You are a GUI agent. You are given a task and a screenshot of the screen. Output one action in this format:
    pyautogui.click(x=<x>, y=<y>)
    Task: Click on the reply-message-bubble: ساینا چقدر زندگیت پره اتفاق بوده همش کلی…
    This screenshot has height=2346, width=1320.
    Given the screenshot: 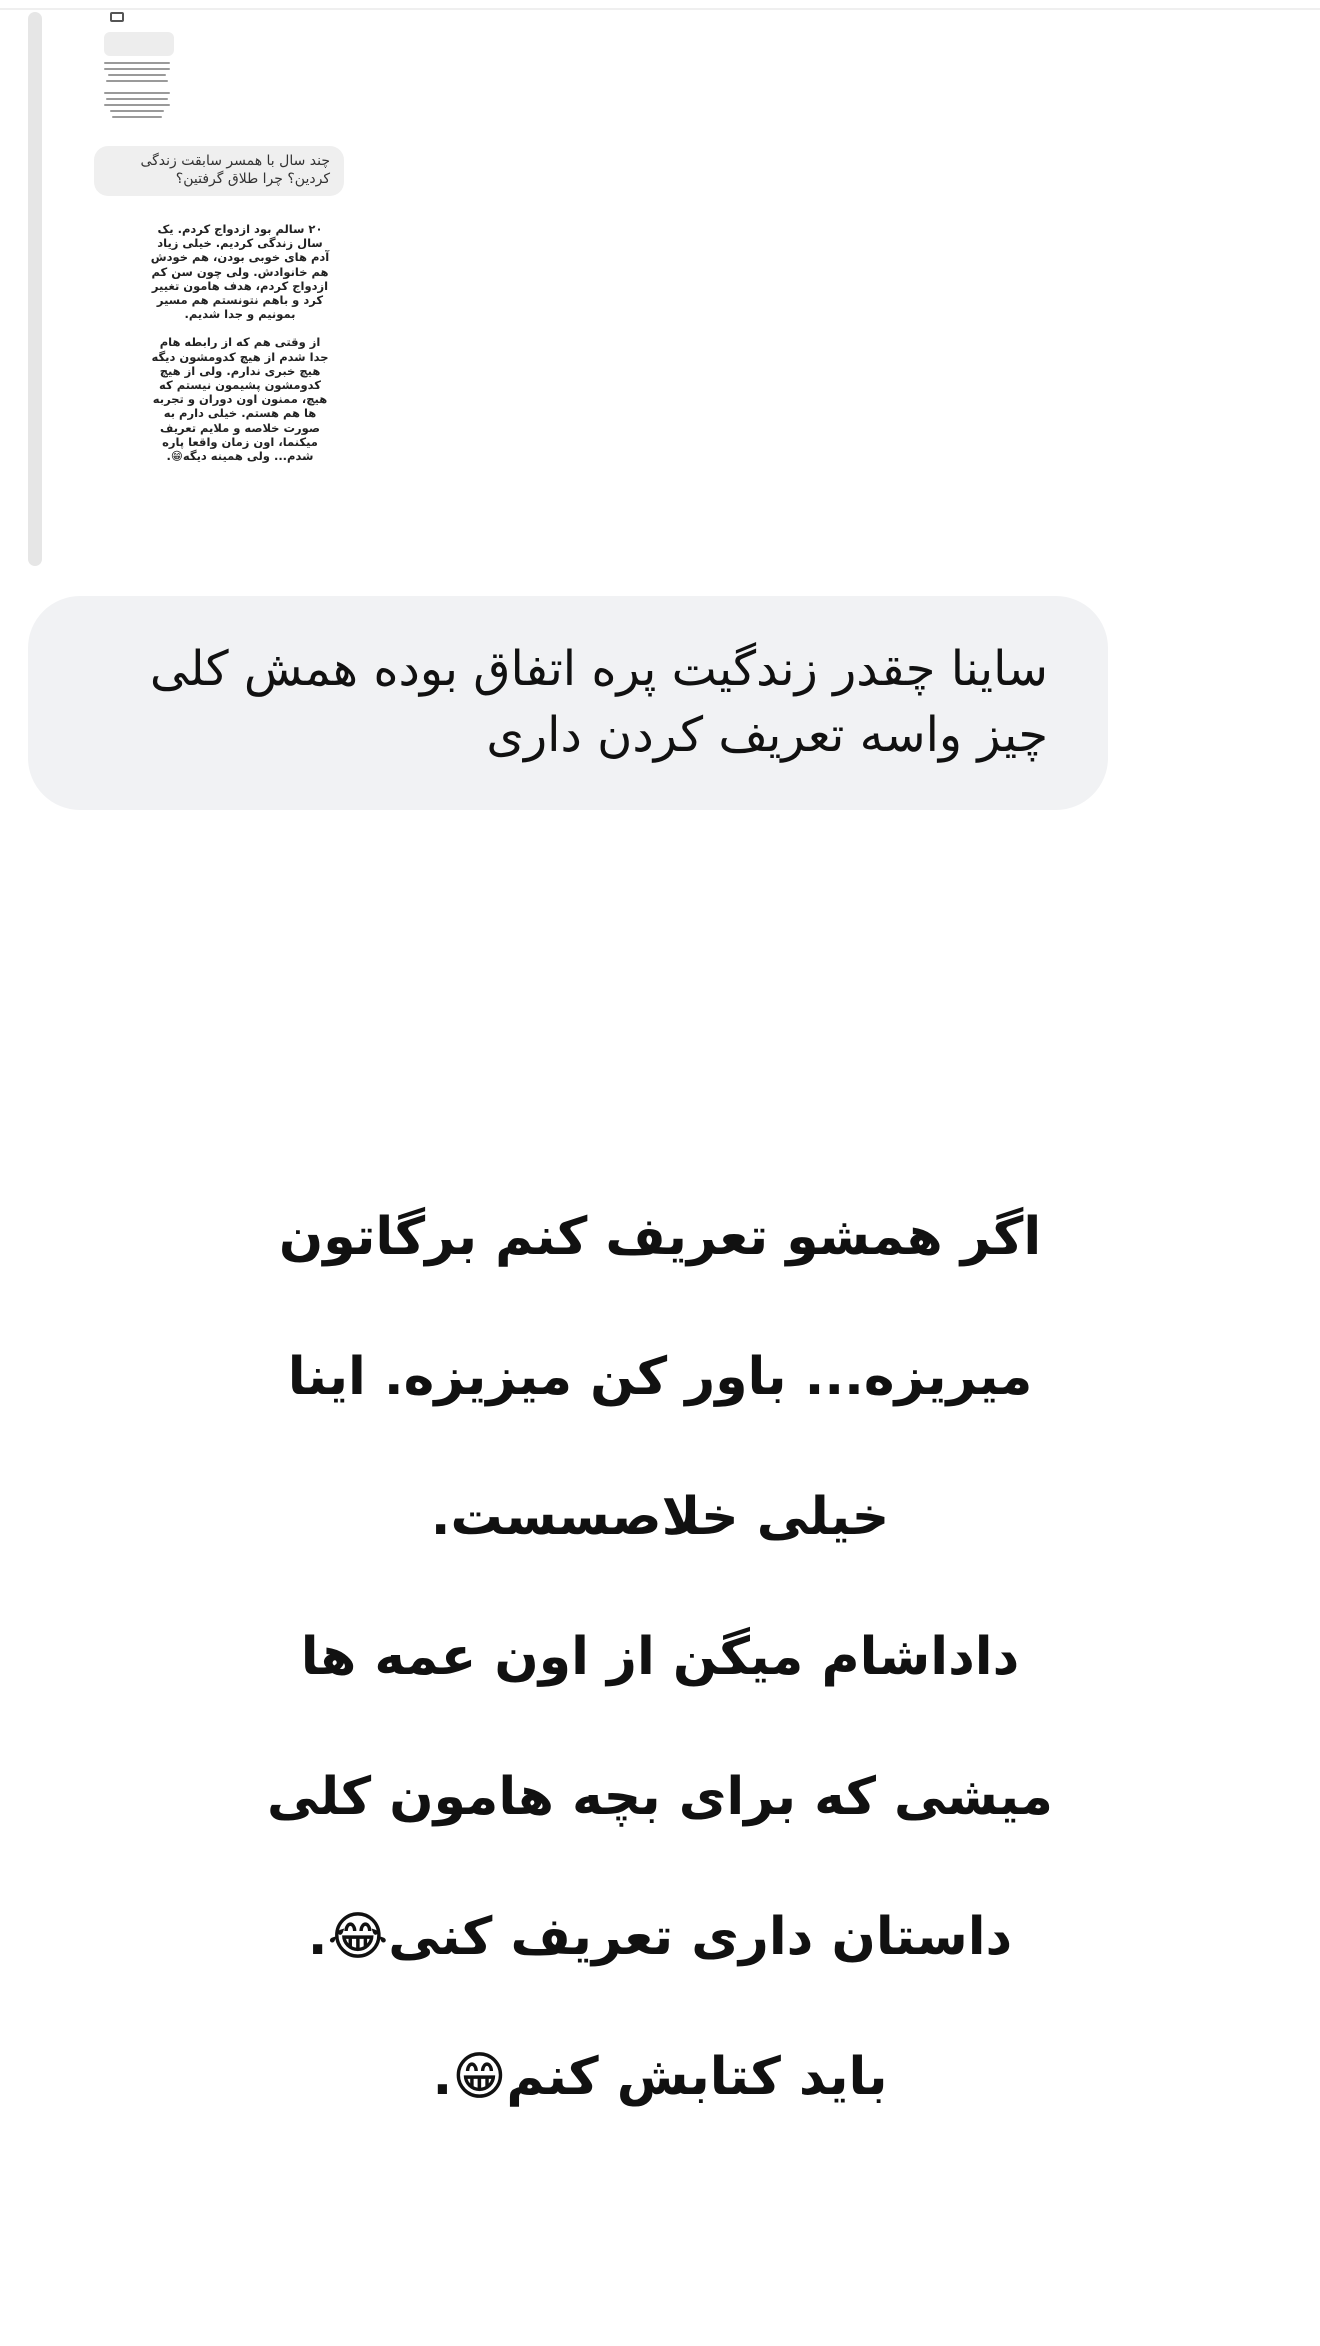 What is the action you would take?
    pyautogui.click(x=568, y=703)
    